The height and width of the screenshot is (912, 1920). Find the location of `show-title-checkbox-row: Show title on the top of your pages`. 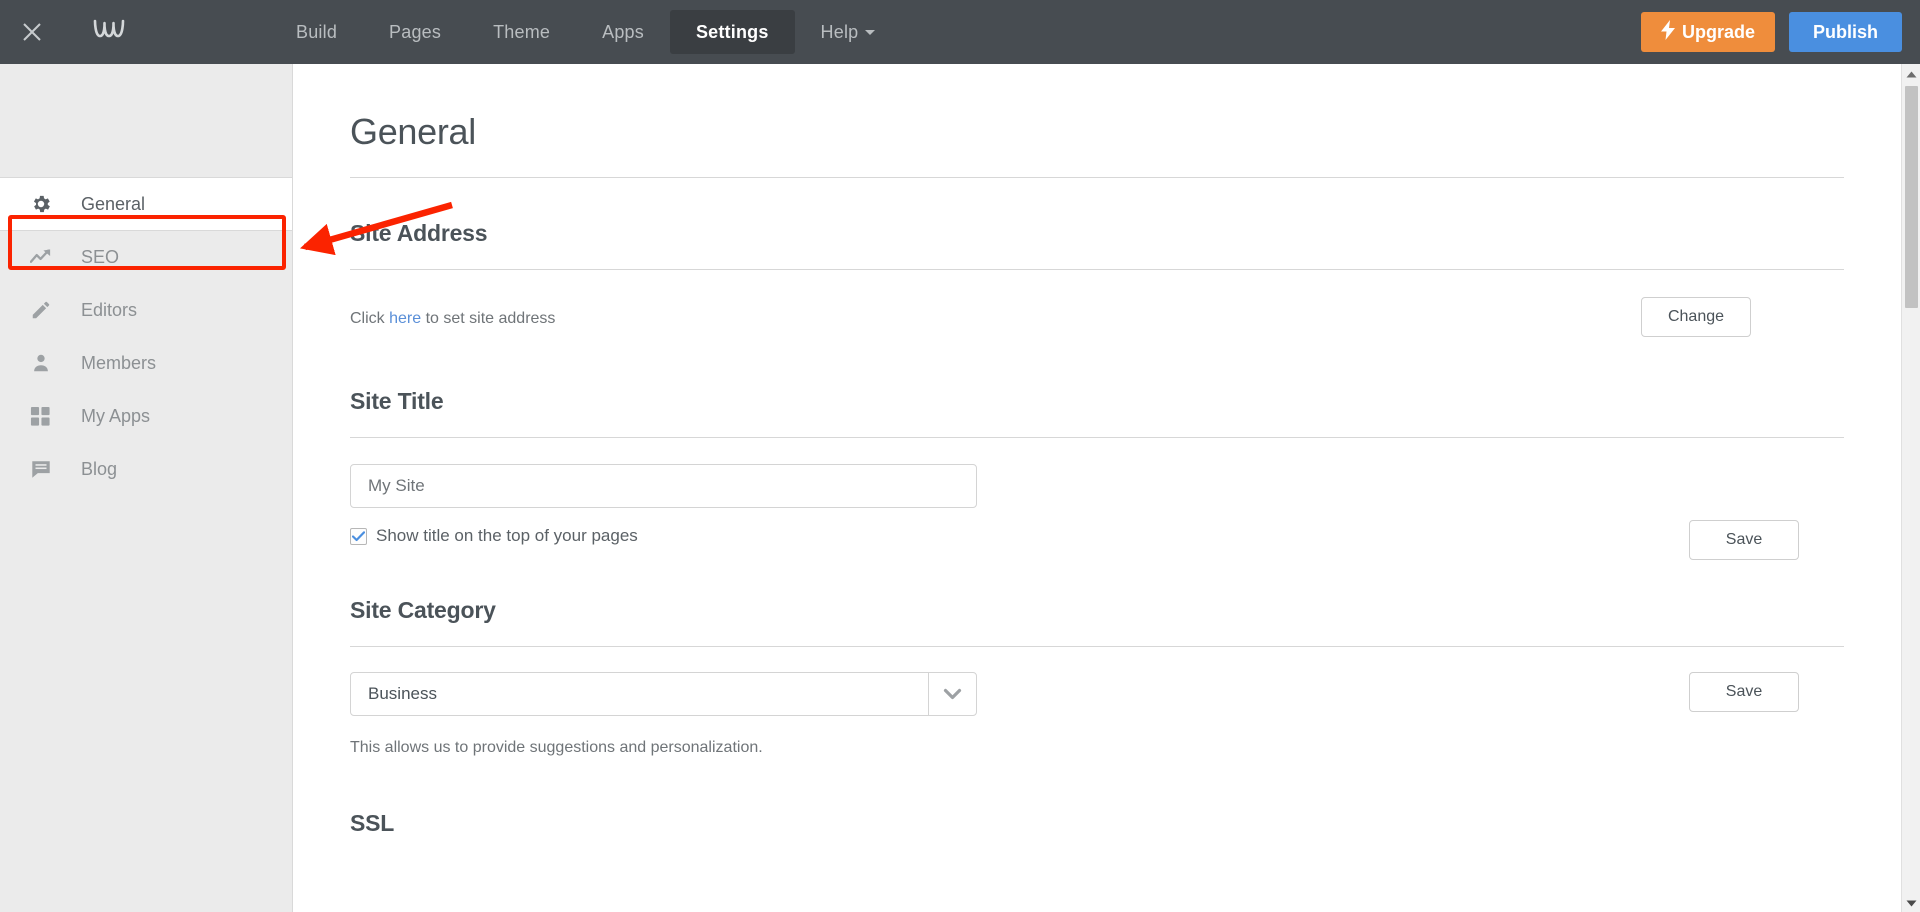

show-title-checkbox-row: Show title on the top of your pages is located at coordinates (494, 536).